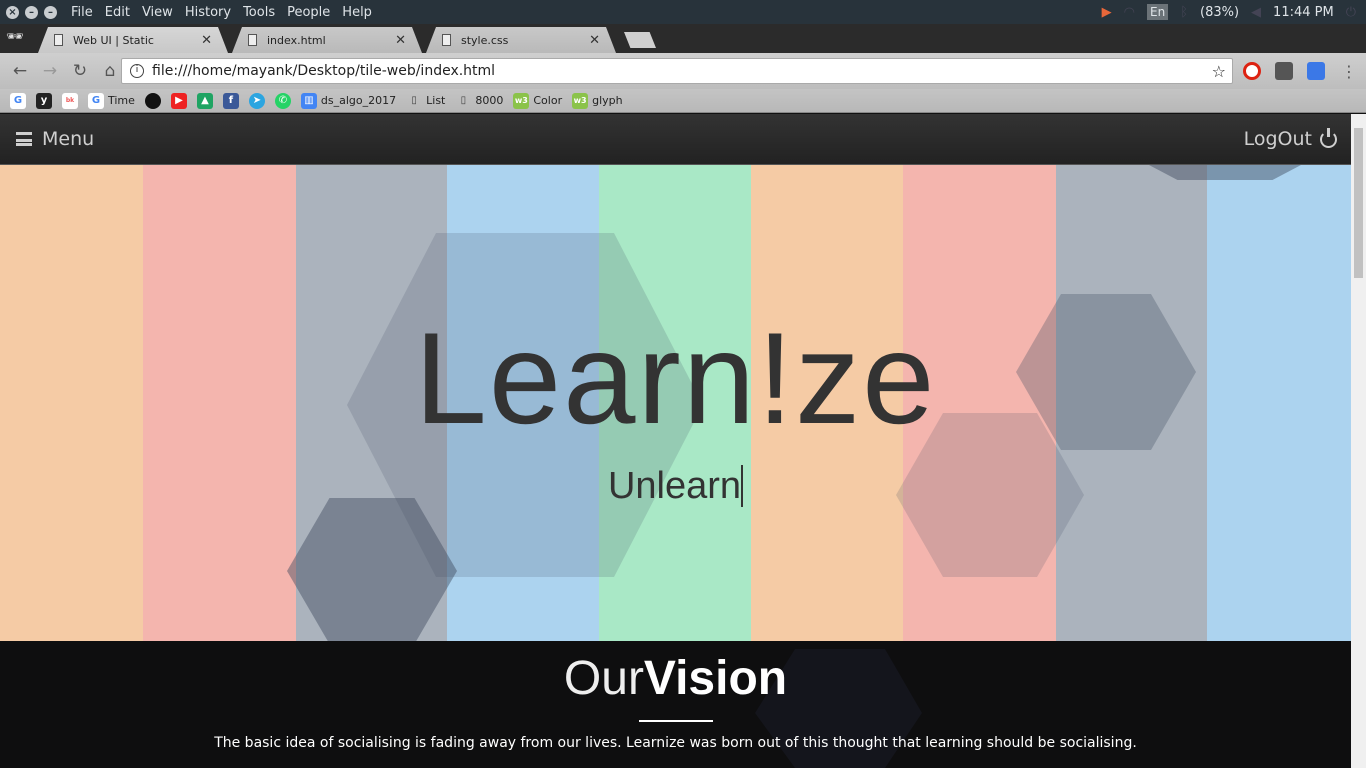 The image size is (1366, 768). I want to click on bookmark-label: Time, so click(121, 100).